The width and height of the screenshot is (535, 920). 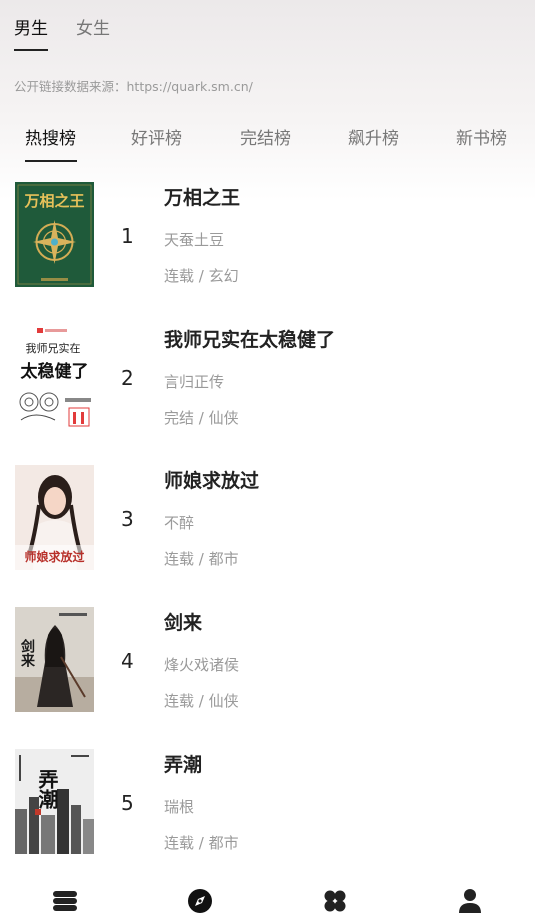 I want to click on cover-title-text: 剑来, so click(x=27, y=653).